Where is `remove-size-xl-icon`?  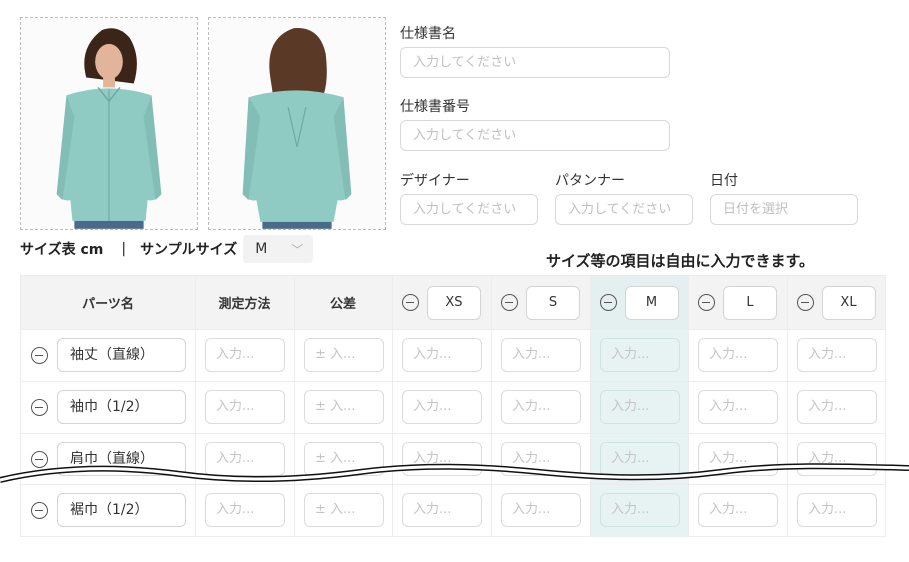 remove-size-xl-icon is located at coordinates (805, 302).